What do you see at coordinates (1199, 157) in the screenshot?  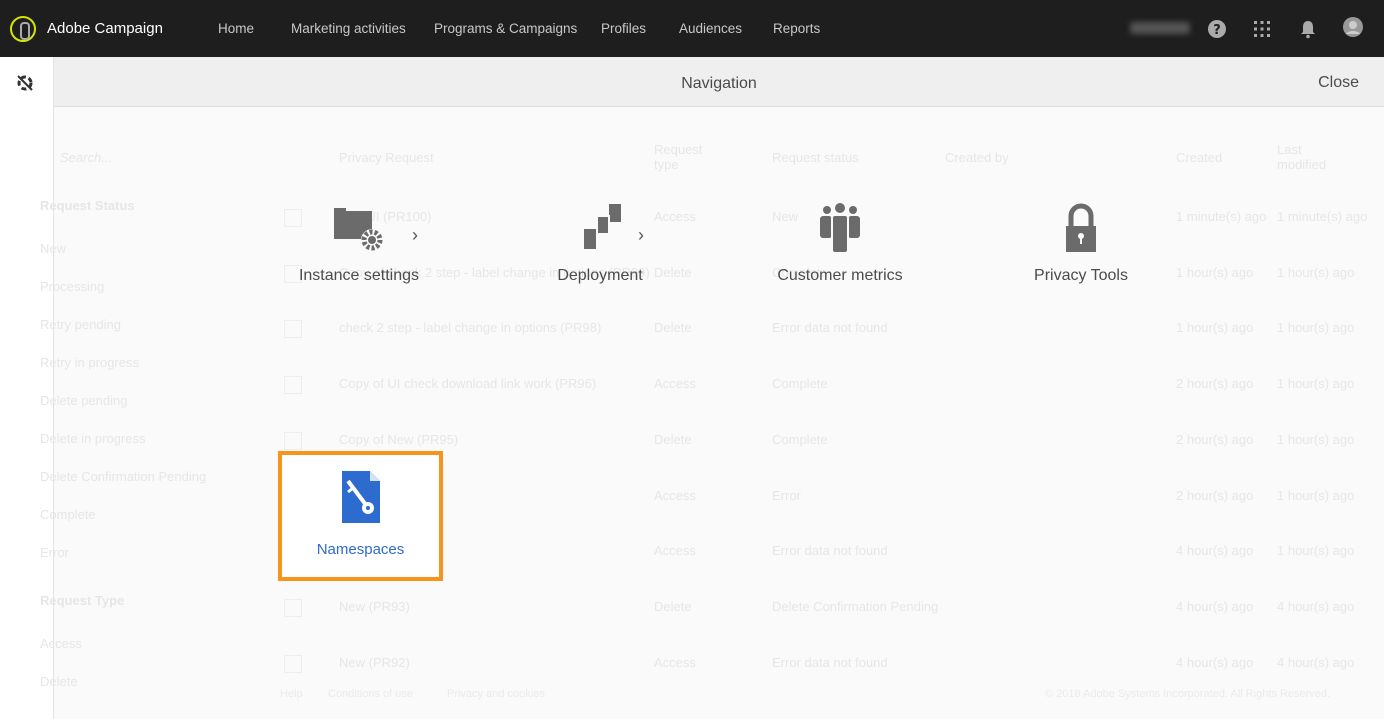 I see `column-header: Created` at bounding box center [1199, 157].